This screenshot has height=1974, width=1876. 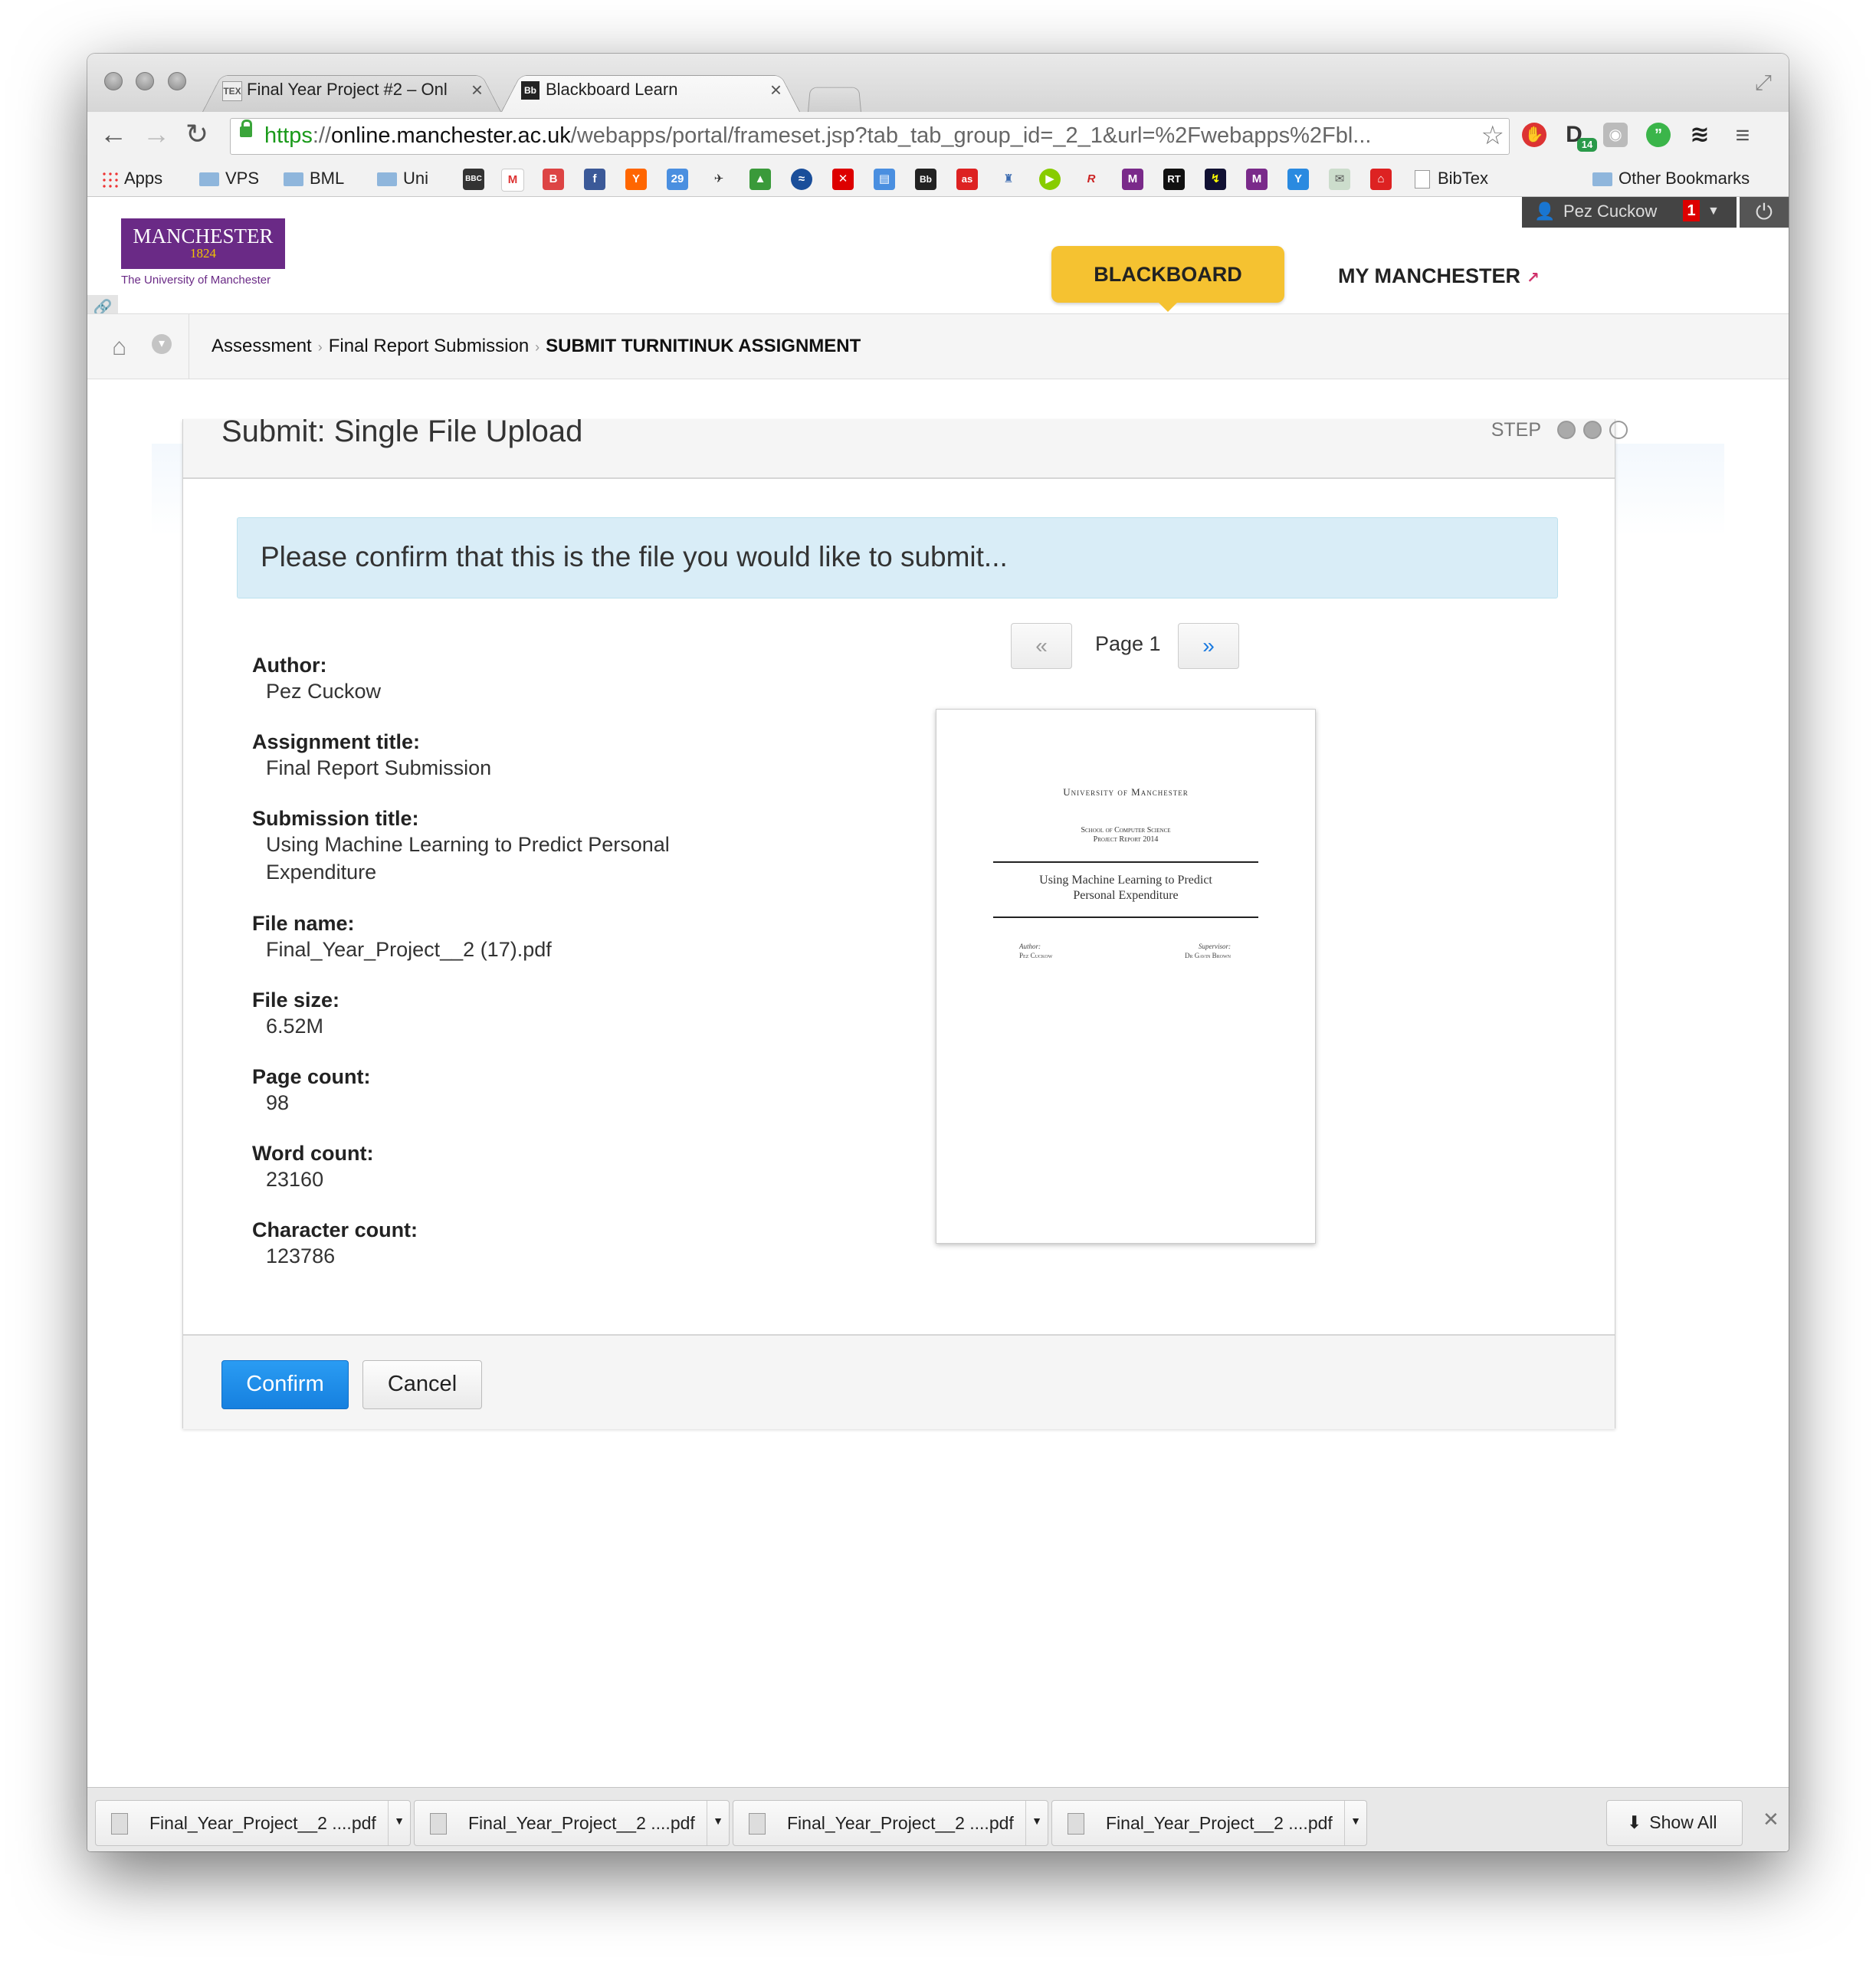 What do you see at coordinates (1659, 135) in the screenshot?
I see `hangouts-icon: ”` at bounding box center [1659, 135].